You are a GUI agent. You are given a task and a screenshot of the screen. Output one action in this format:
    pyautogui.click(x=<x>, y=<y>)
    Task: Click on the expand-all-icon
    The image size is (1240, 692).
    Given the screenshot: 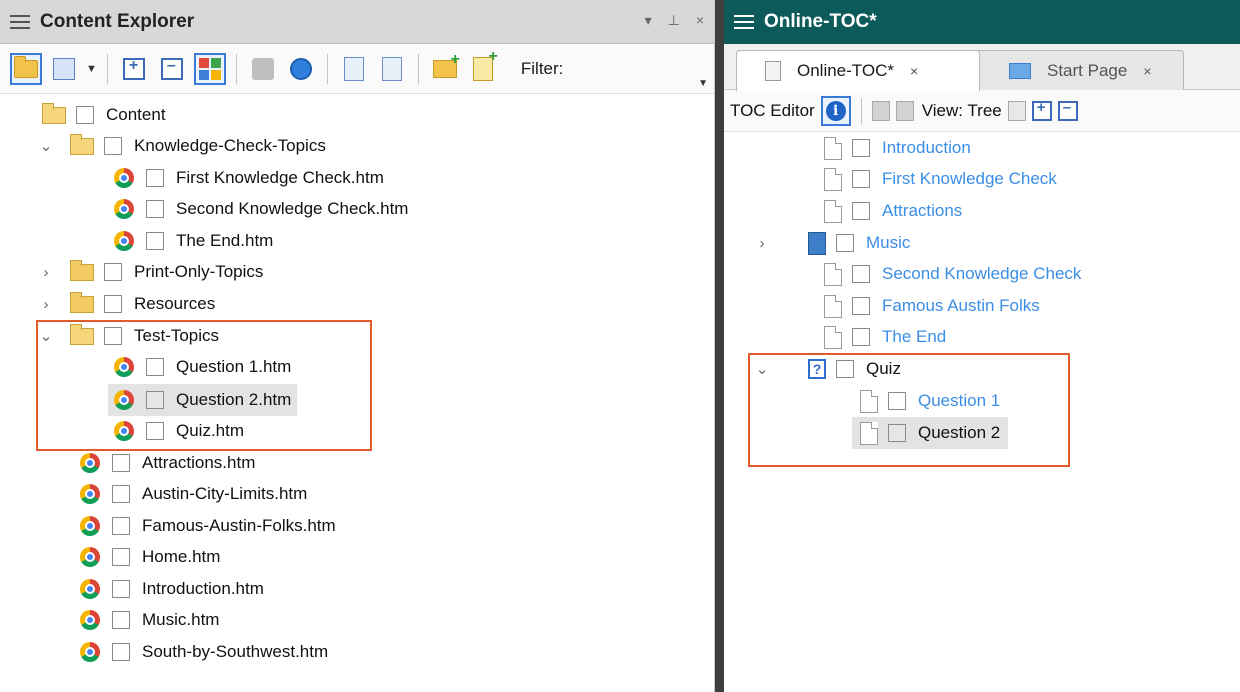 What is the action you would take?
    pyautogui.click(x=1041, y=110)
    